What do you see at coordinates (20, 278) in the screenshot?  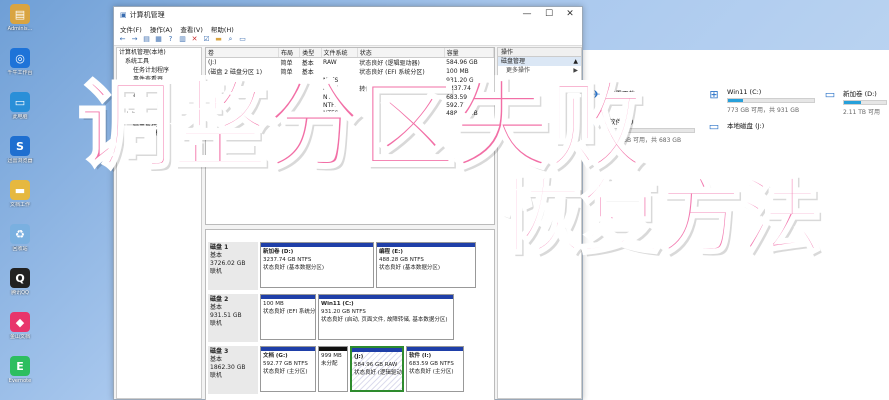 I see `qq-icon: Q` at bounding box center [20, 278].